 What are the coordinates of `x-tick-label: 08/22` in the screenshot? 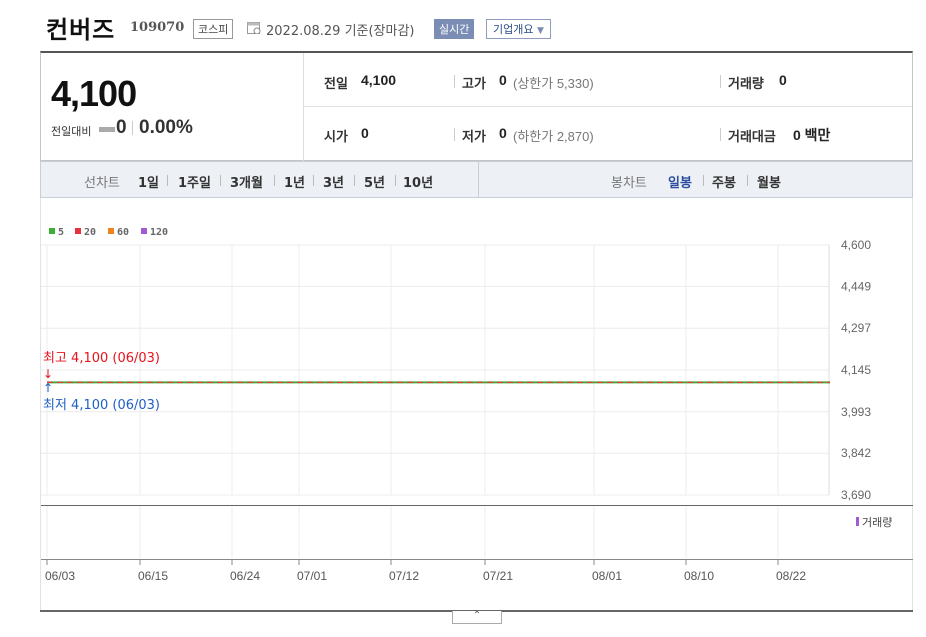 It's located at (791, 576).